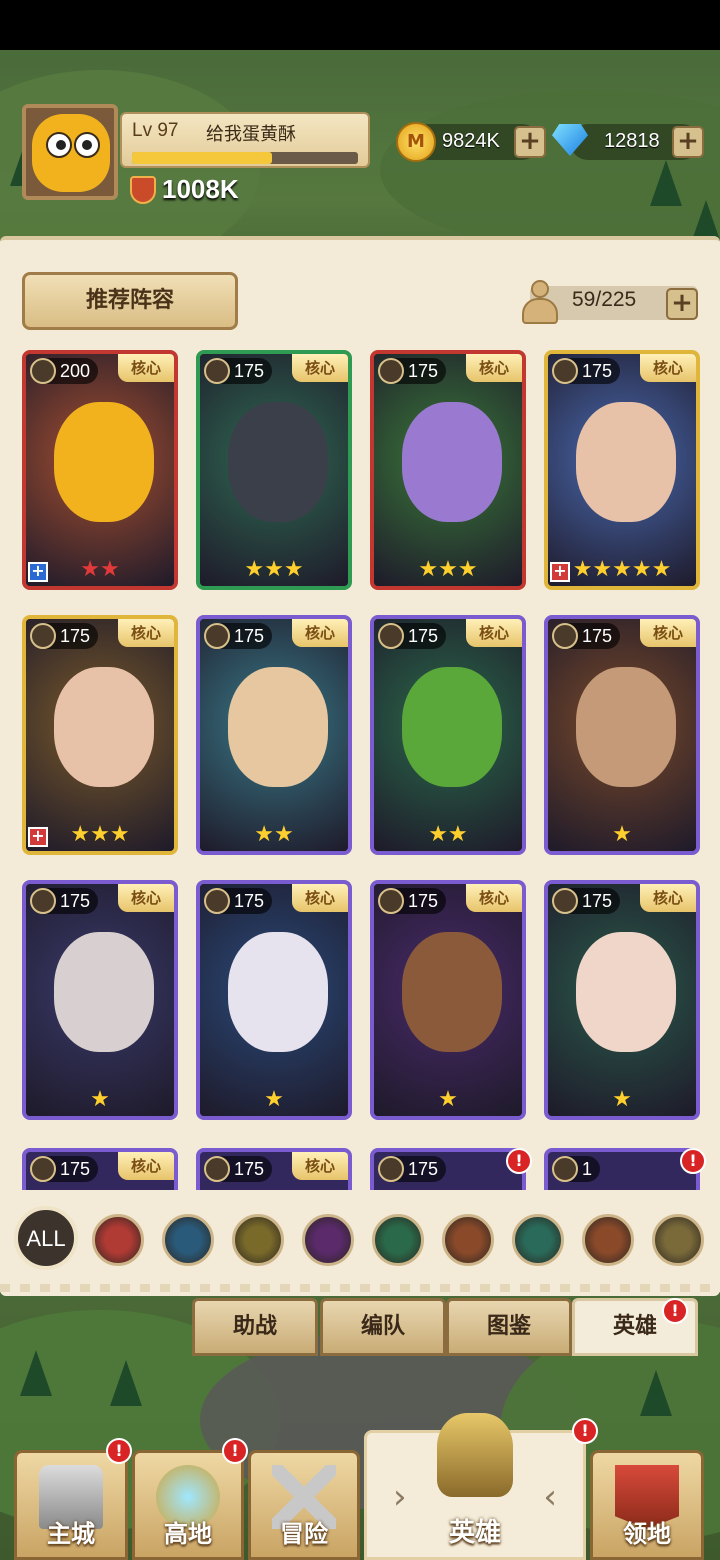 This screenshot has height=1560, width=720. Describe the element at coordinates (448, 1169) in the screenshot. I see `hero-card: 175` at that location.